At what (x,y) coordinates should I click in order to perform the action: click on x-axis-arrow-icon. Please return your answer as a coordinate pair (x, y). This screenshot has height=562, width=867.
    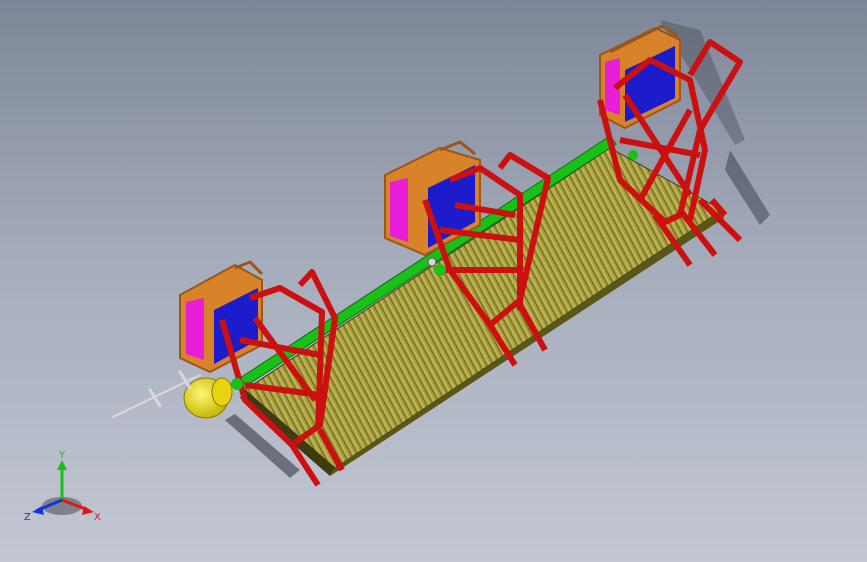
    Looking at the image, I should click on (88, 510).